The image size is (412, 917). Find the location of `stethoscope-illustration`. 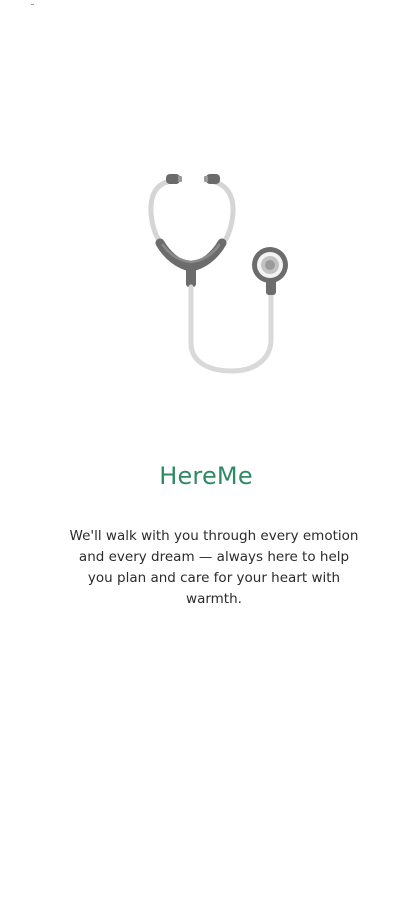

stethoscope-illustration is located at coordinates (215, 272).